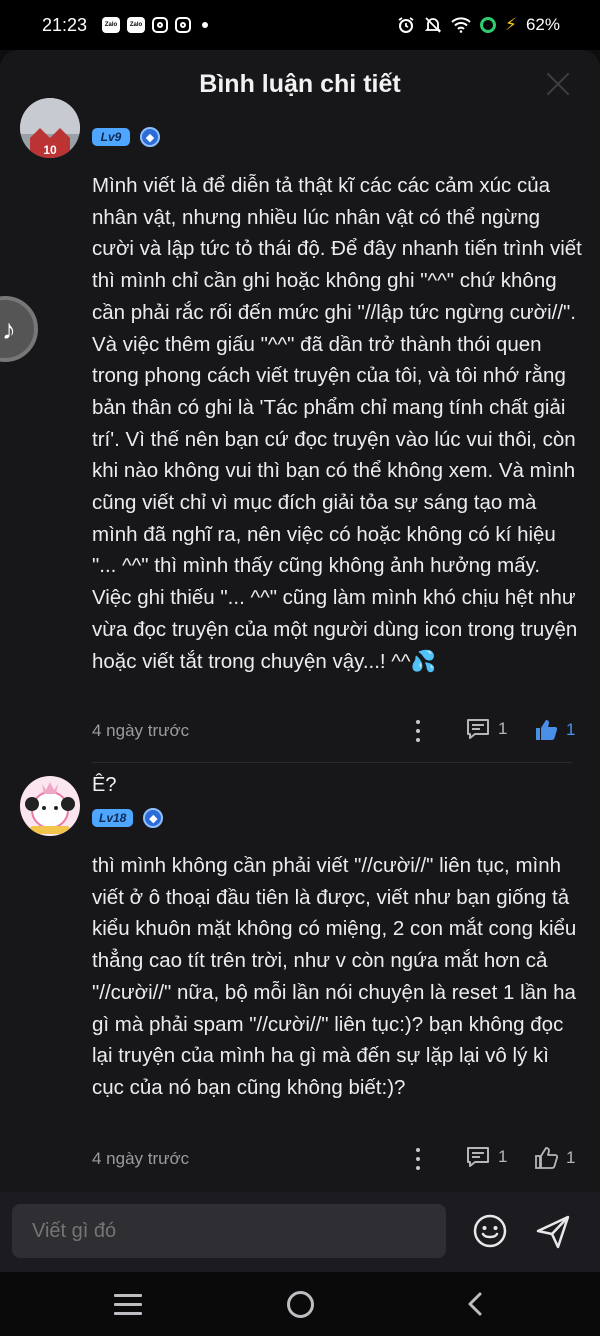 Image resolution: width=600 pixels, height=1336 pixels. What do you see at coordinates (50, 806) in the screenshot?
I see `avatar` at bounding box center [50, 806].